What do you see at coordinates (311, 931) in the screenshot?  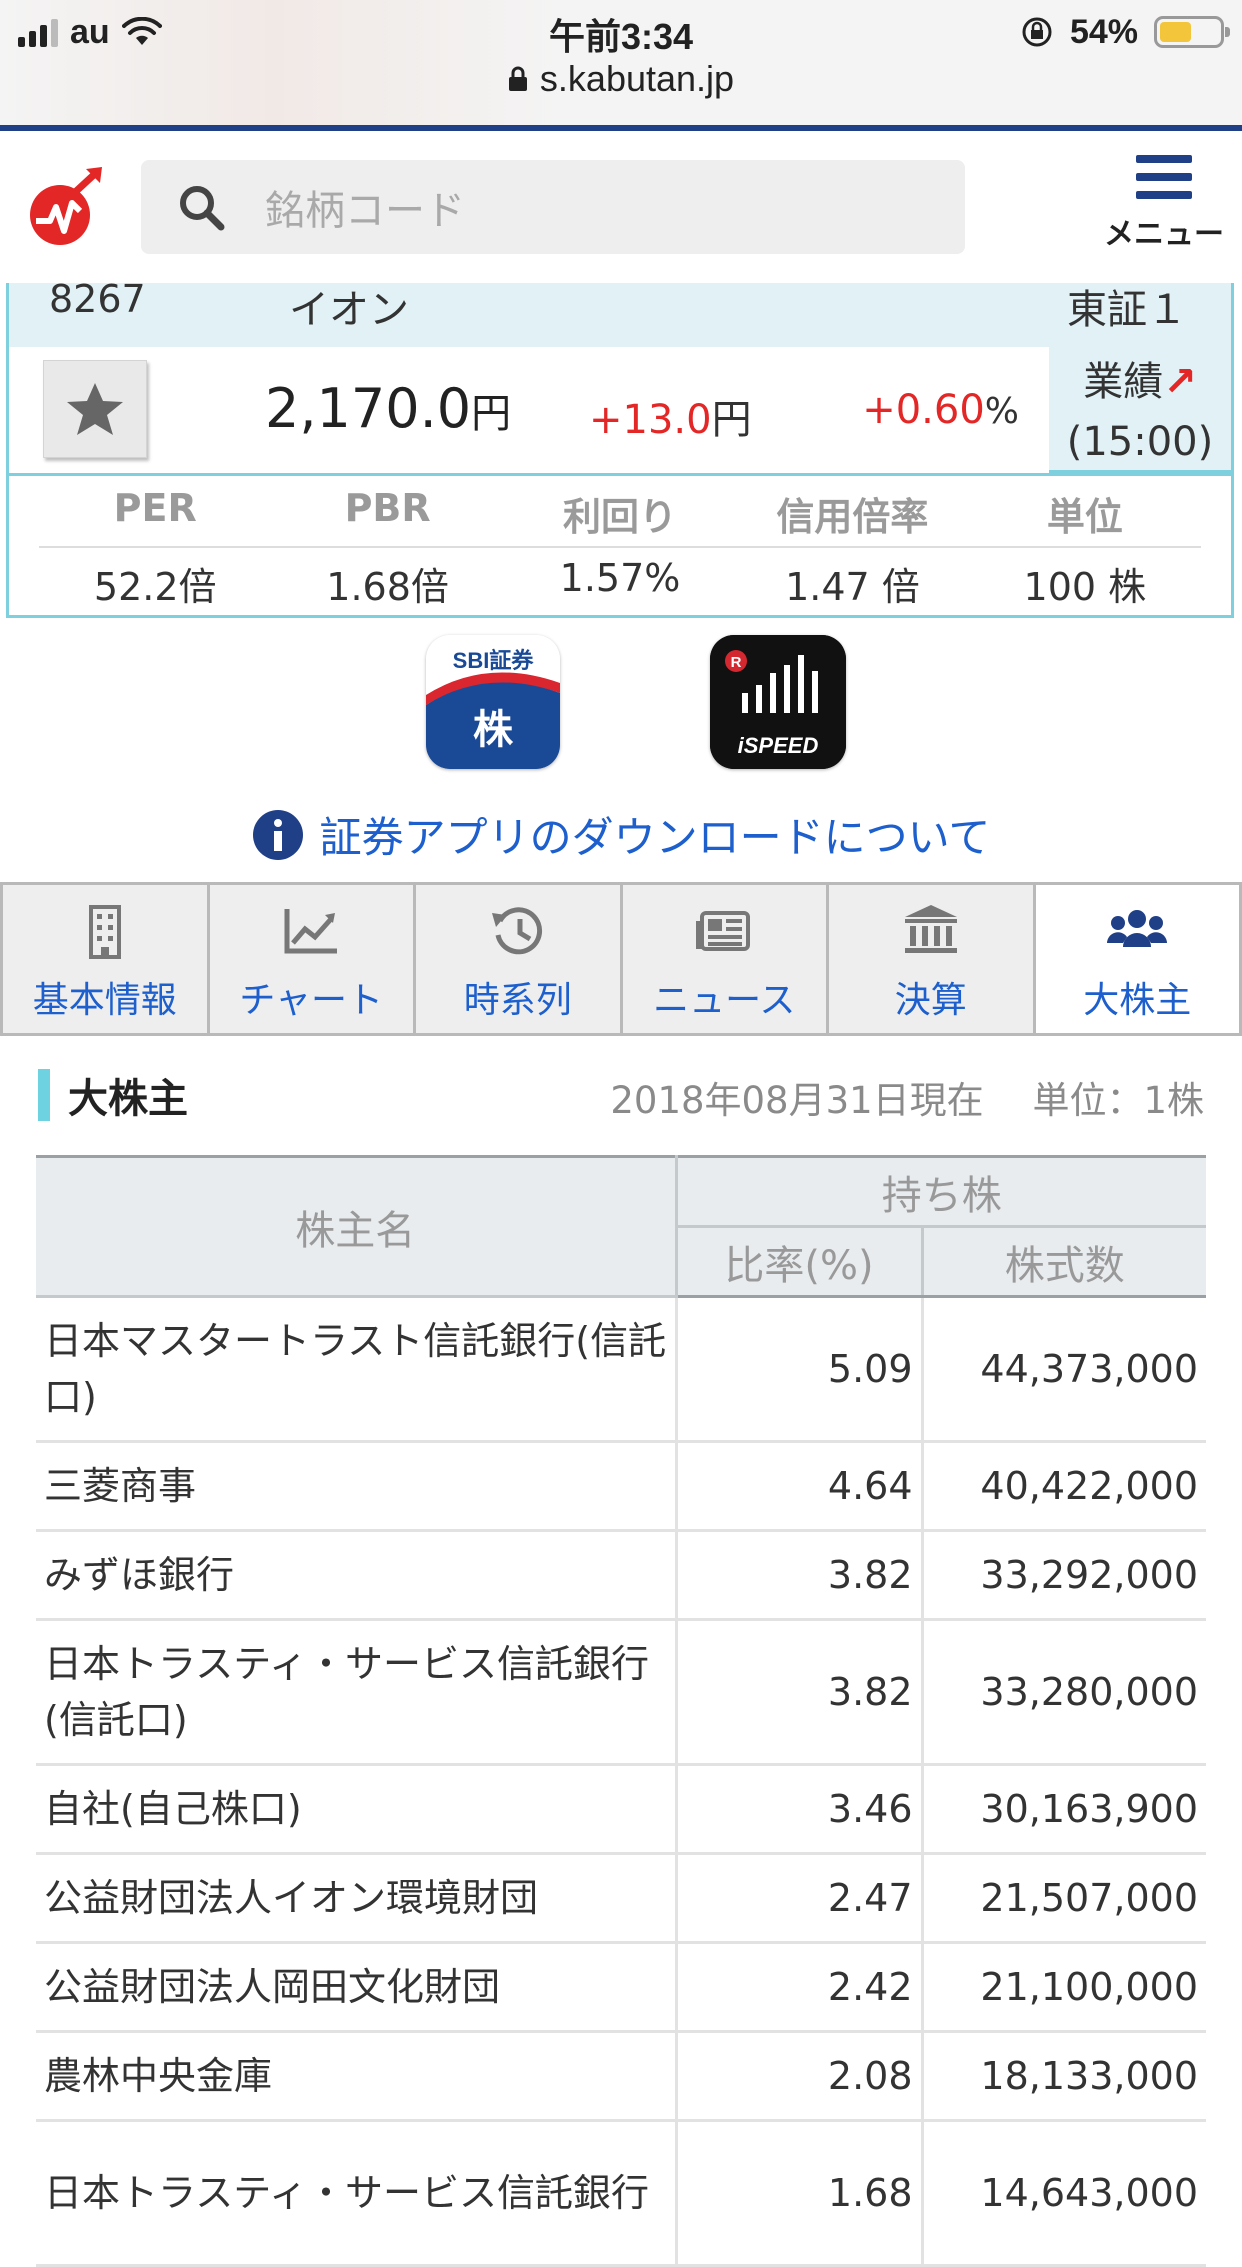 I see `chart-line-icon` at bounding box center [311, 931].